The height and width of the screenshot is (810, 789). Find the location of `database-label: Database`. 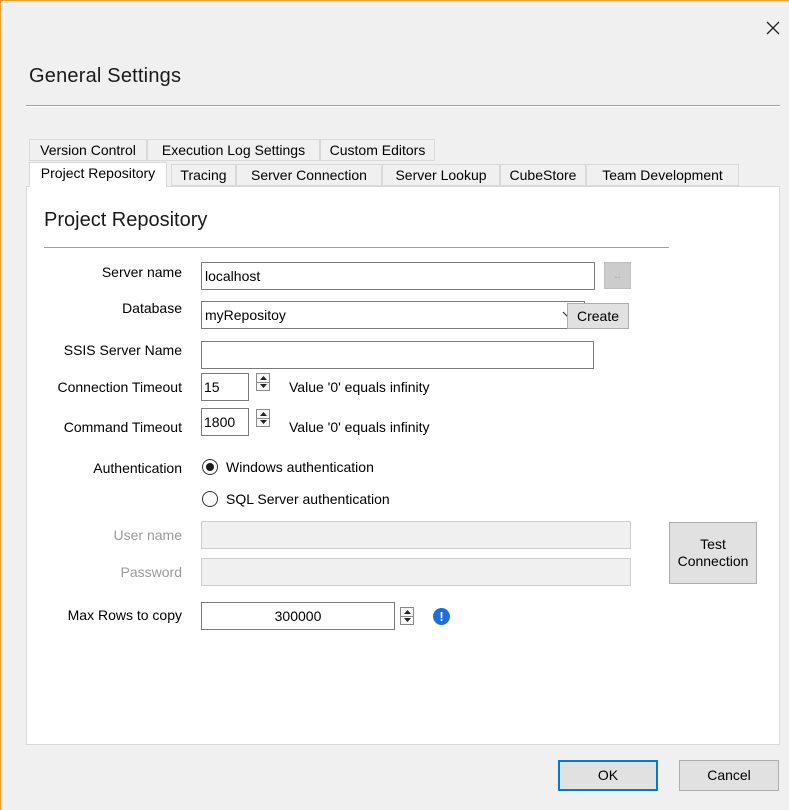

database-label: Database is located at coordinates (152, 308).